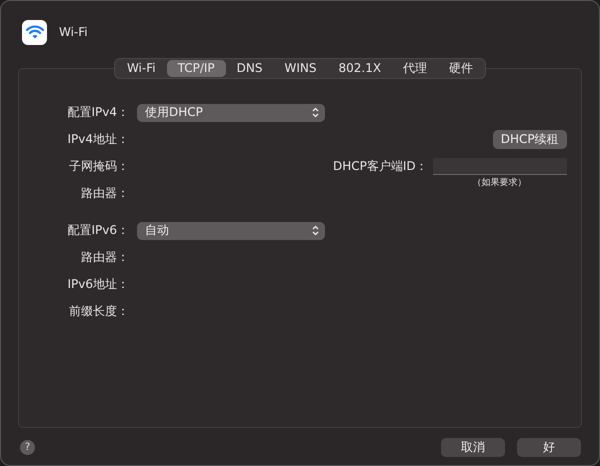  Describe the element at coordinates (98, 311) in the screenshot. I see `field-label: 前缀长度：` at that location.